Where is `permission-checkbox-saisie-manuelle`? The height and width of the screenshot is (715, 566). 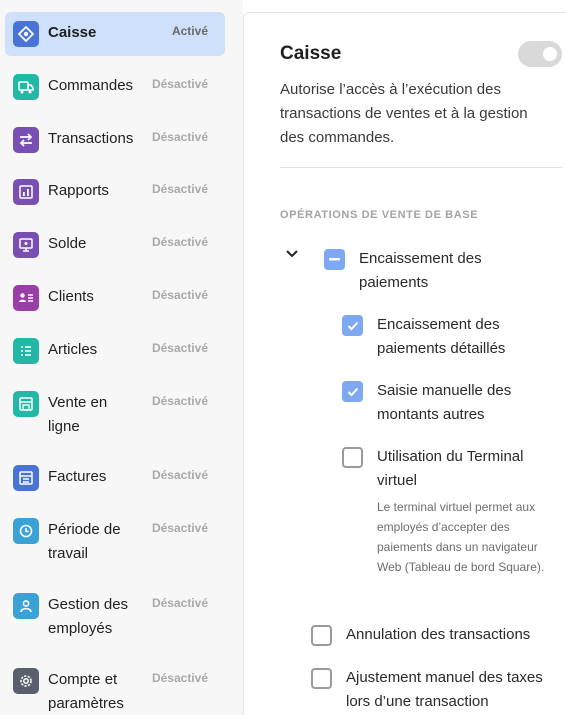
permission-checkbox-saisie-manuelle is located at coordinates (352, 391).